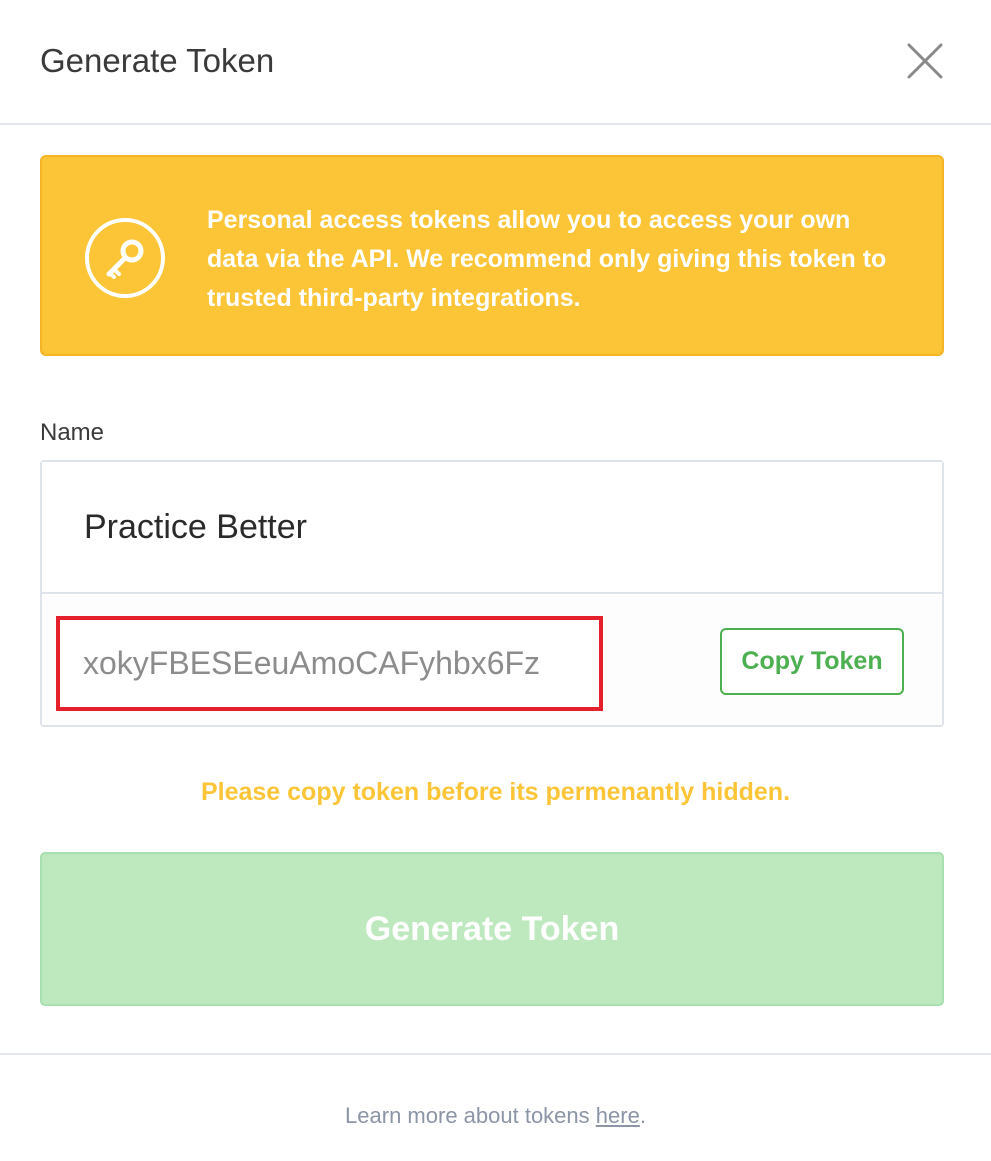 This screenshot has height=1161, width=991. I want to click on name-label: Name, so click(72, 432).